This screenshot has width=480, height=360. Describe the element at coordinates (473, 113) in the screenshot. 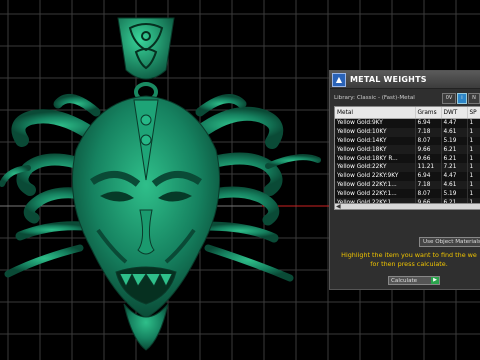

I see `column-header: SP` at that location.